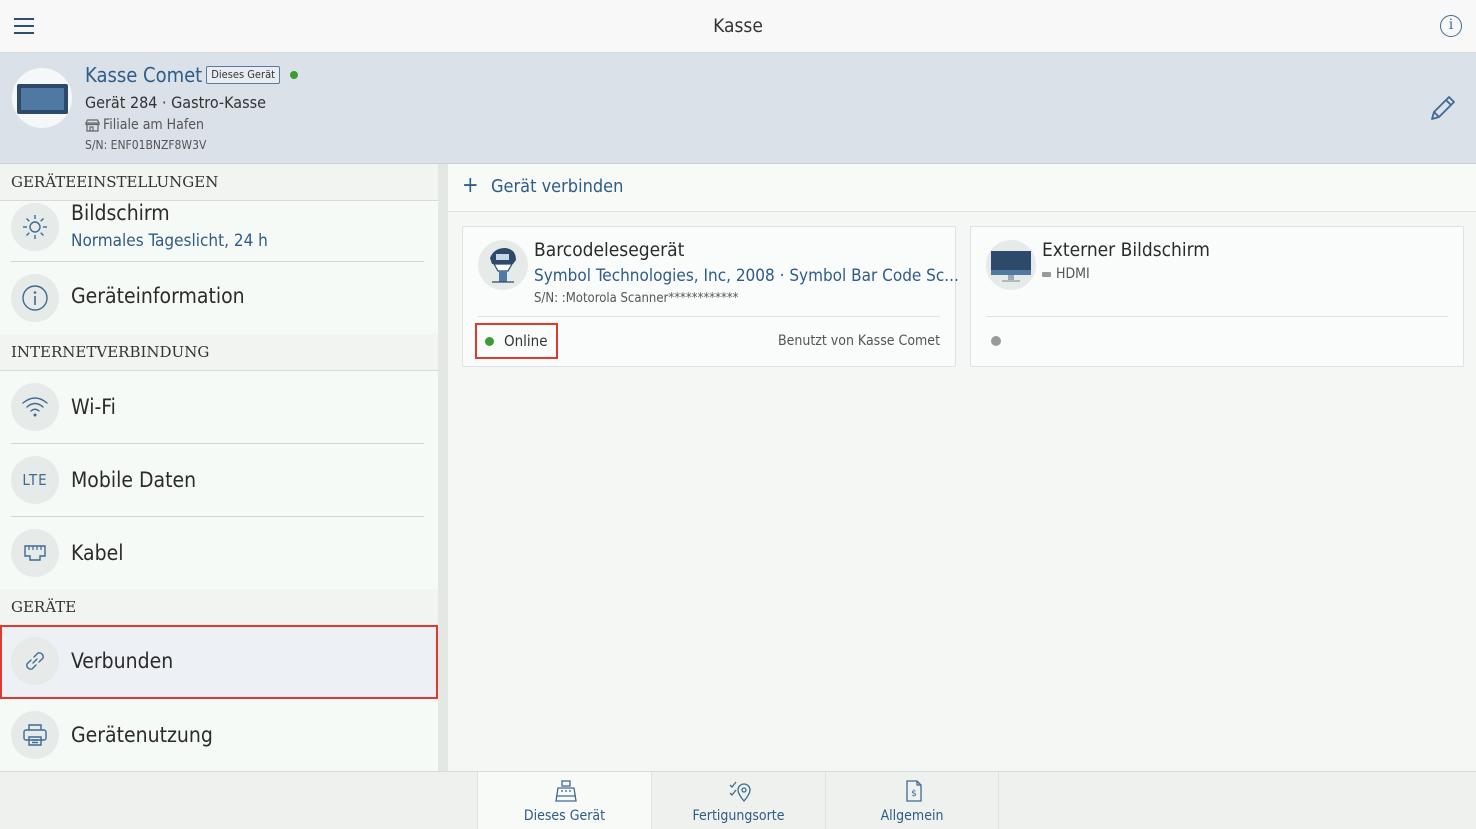 Image resolution: width=1476 pixels, height=829 pixels. What do you see at coordinates (996, 341) in the screenshot?
I see `offline-status-dot` at bounding box center [996, 341].